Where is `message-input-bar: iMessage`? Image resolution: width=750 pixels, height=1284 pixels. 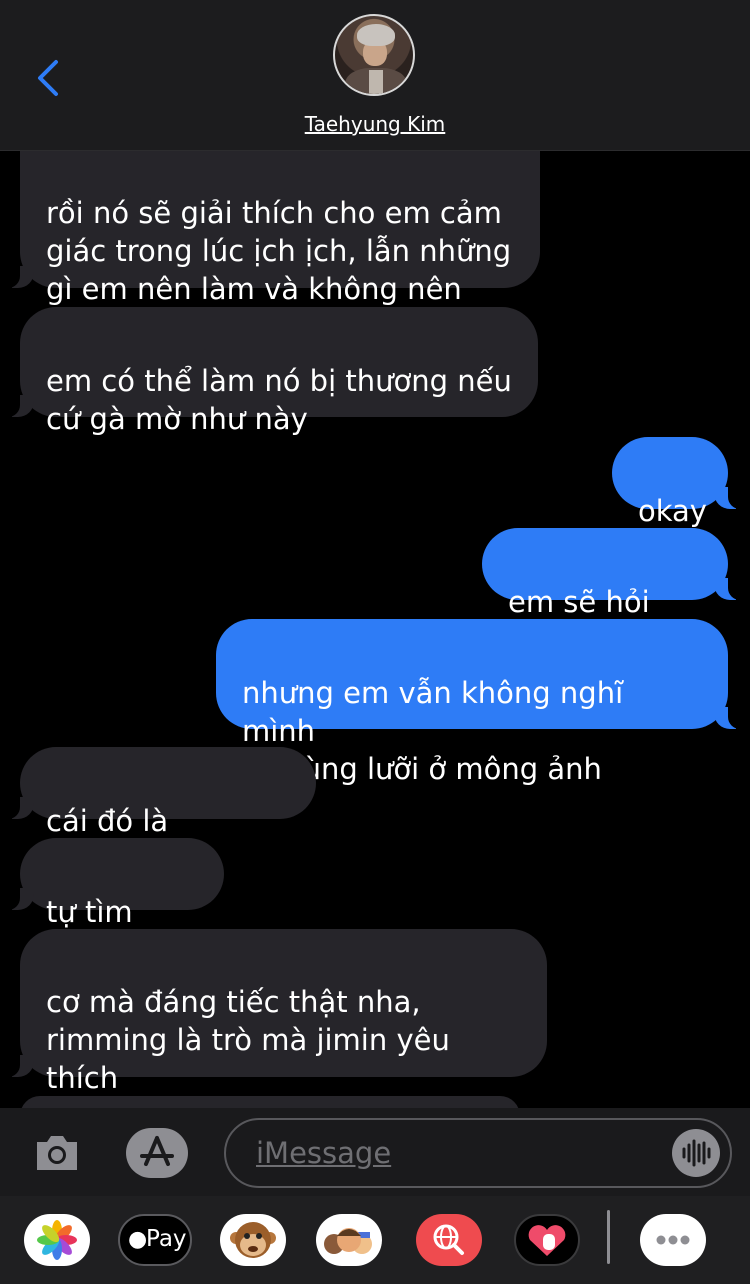 message-input-bar: iMessage is located at coordinates (375, 1152).